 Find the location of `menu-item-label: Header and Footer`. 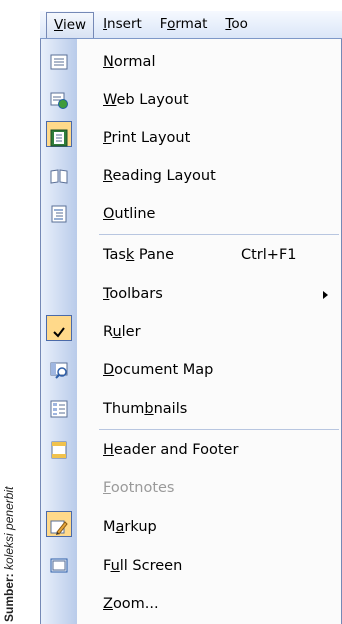

menu-item-label: Header and Footer is located at coordinates (171, 450).